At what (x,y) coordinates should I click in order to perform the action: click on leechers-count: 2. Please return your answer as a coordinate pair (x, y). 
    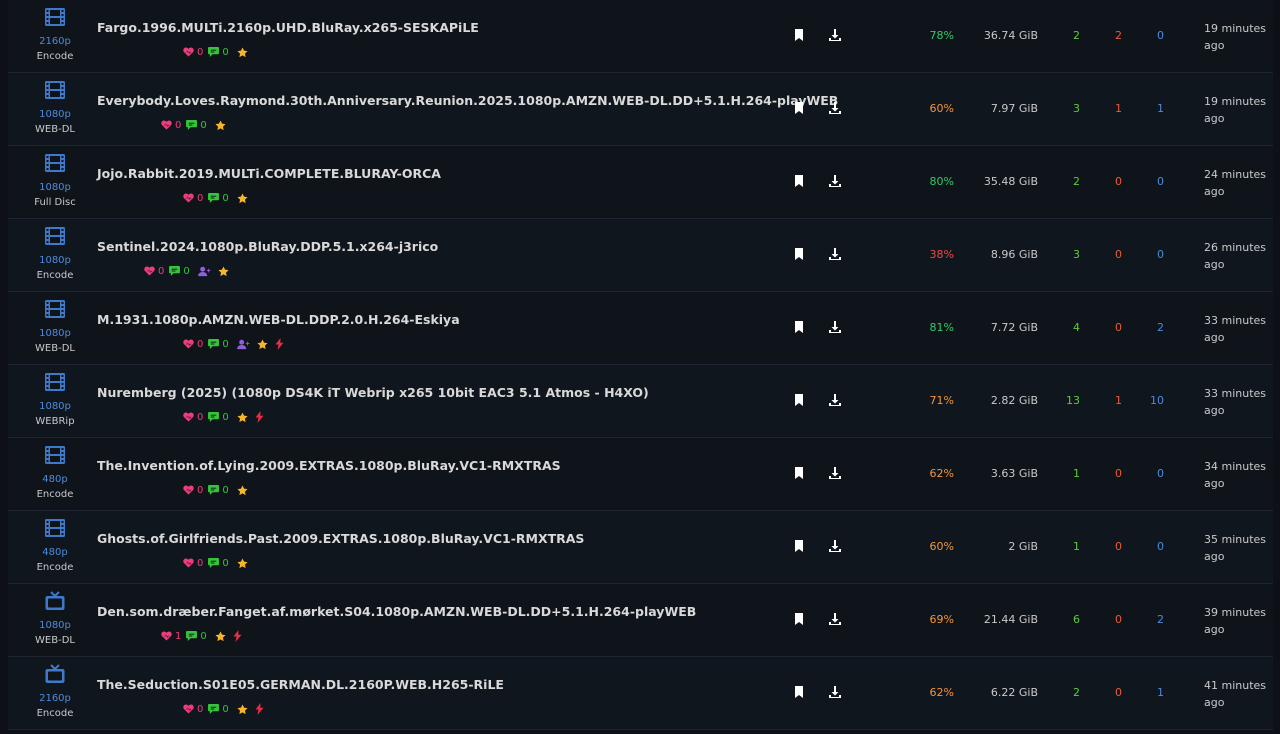
    Looking at the image, I should click on (1106, 35).